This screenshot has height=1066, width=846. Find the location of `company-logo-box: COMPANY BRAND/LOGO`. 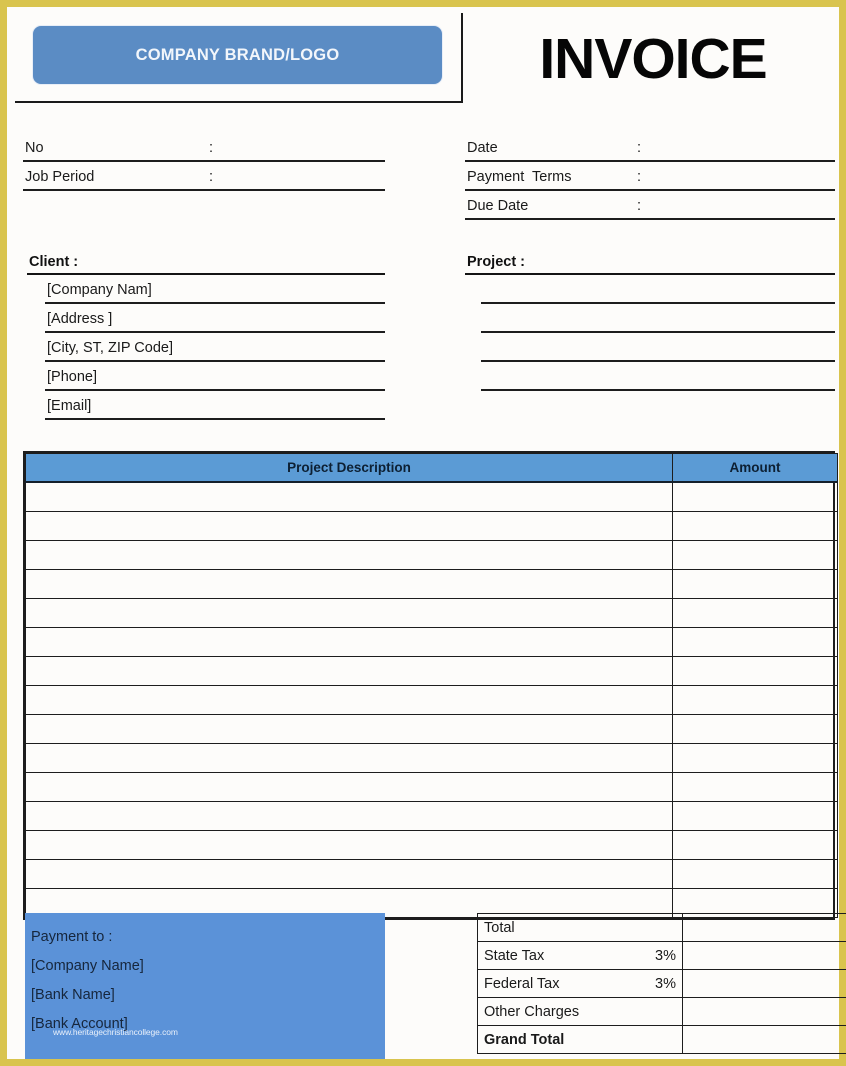

company-logo-box: COMPANY BRAND/LOGO is located at coordinates (237, 55).